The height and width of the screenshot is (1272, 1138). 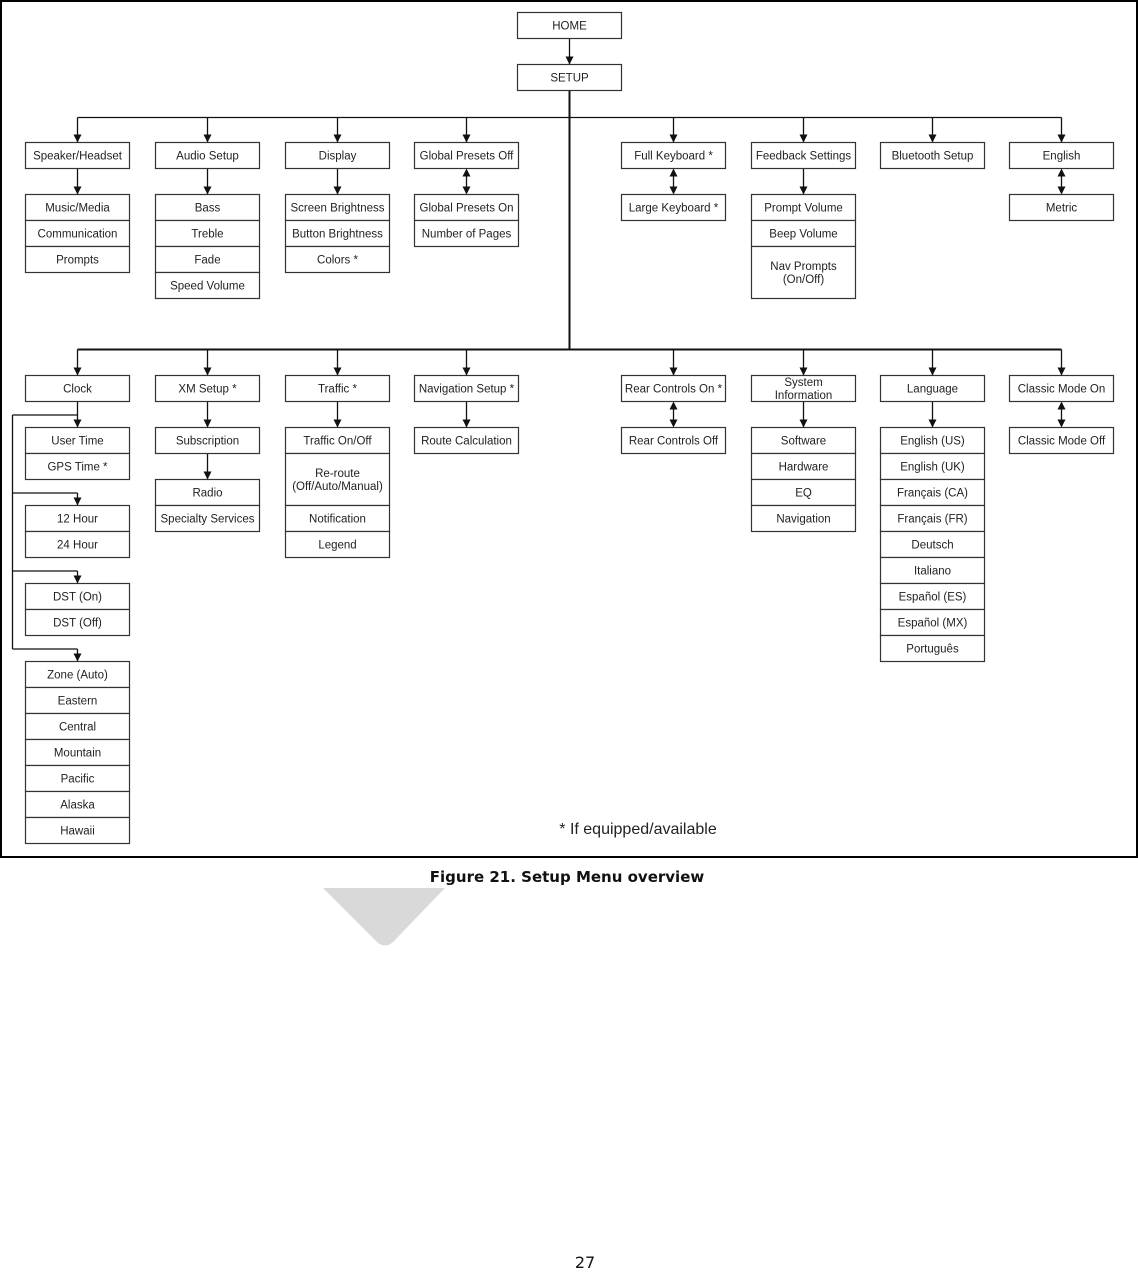 I want to click on node-label-line: Zone (Auto), so click(x=77, y=676).